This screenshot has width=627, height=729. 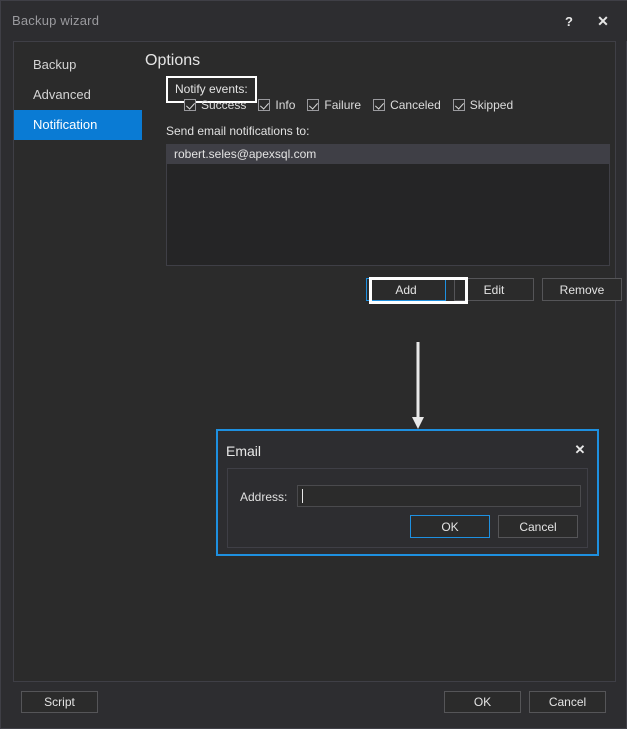 What do you see at coordinates (439, 496) in the screenshot?
I see `address-input` at bounding box center [439, 496].